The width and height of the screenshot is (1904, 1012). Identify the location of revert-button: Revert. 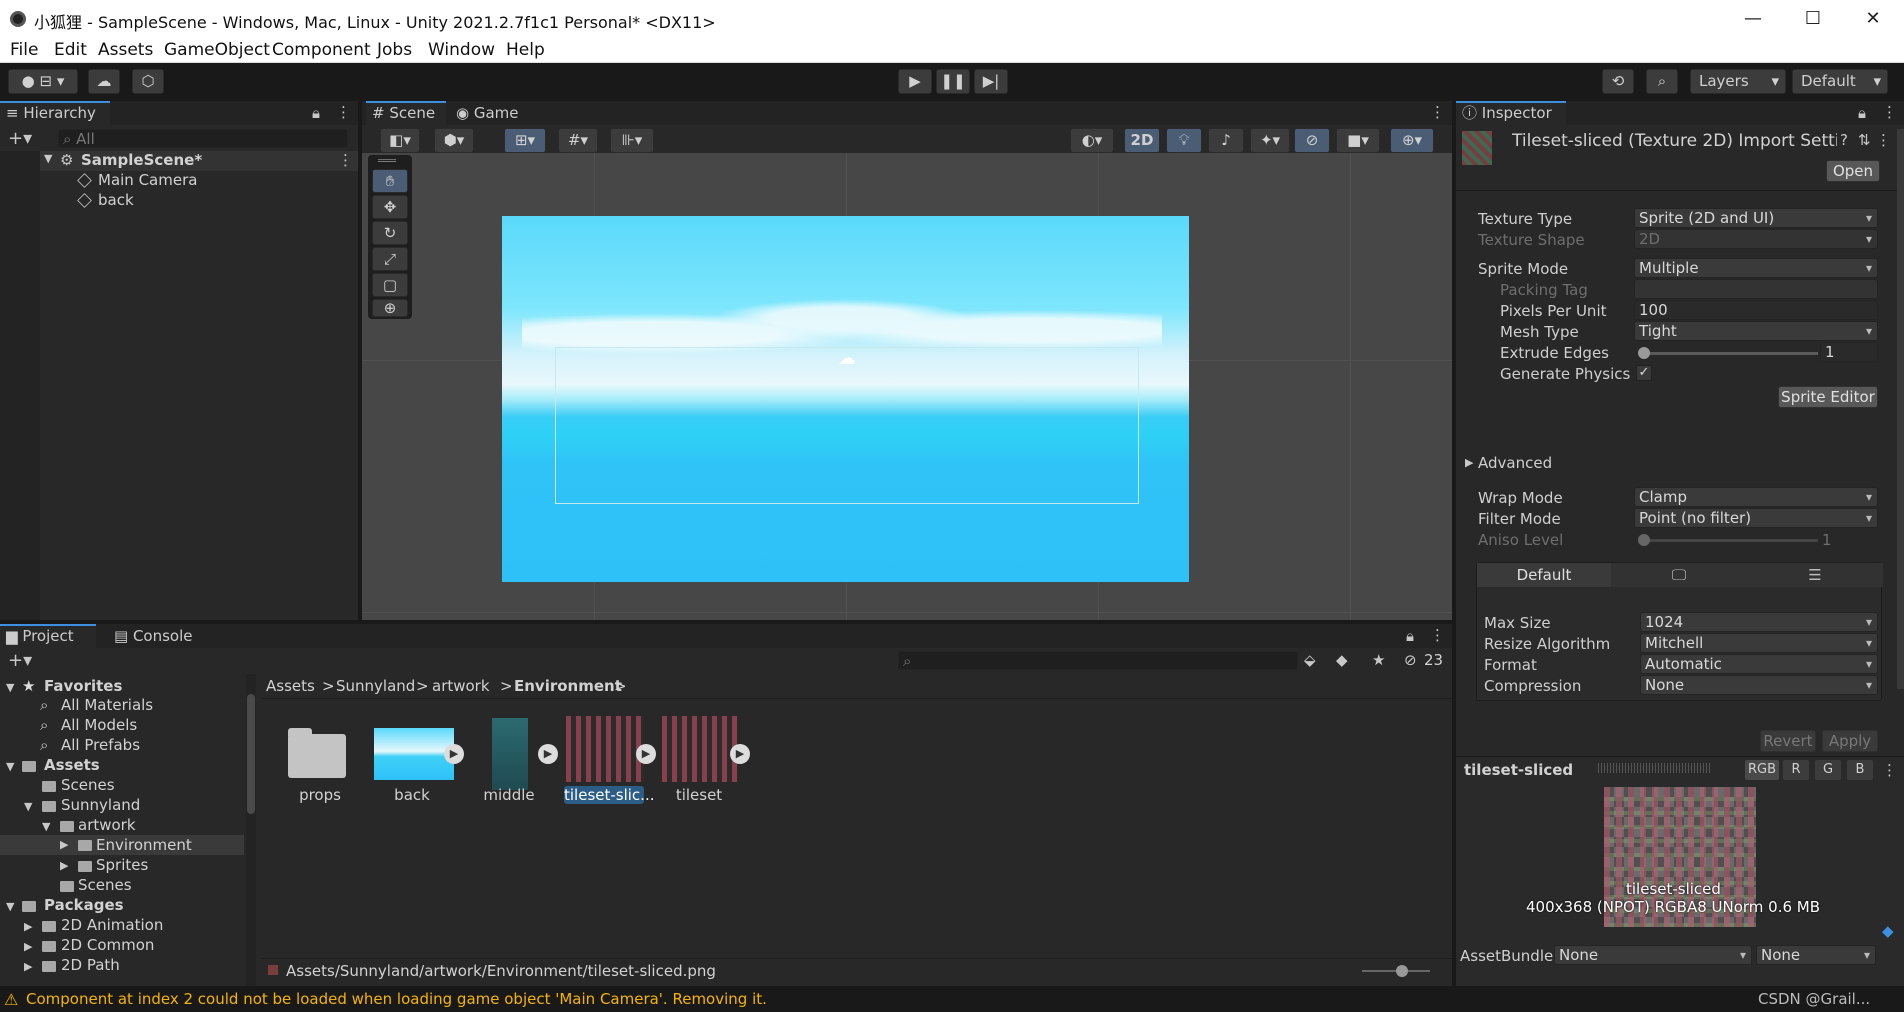
(1788, 741).